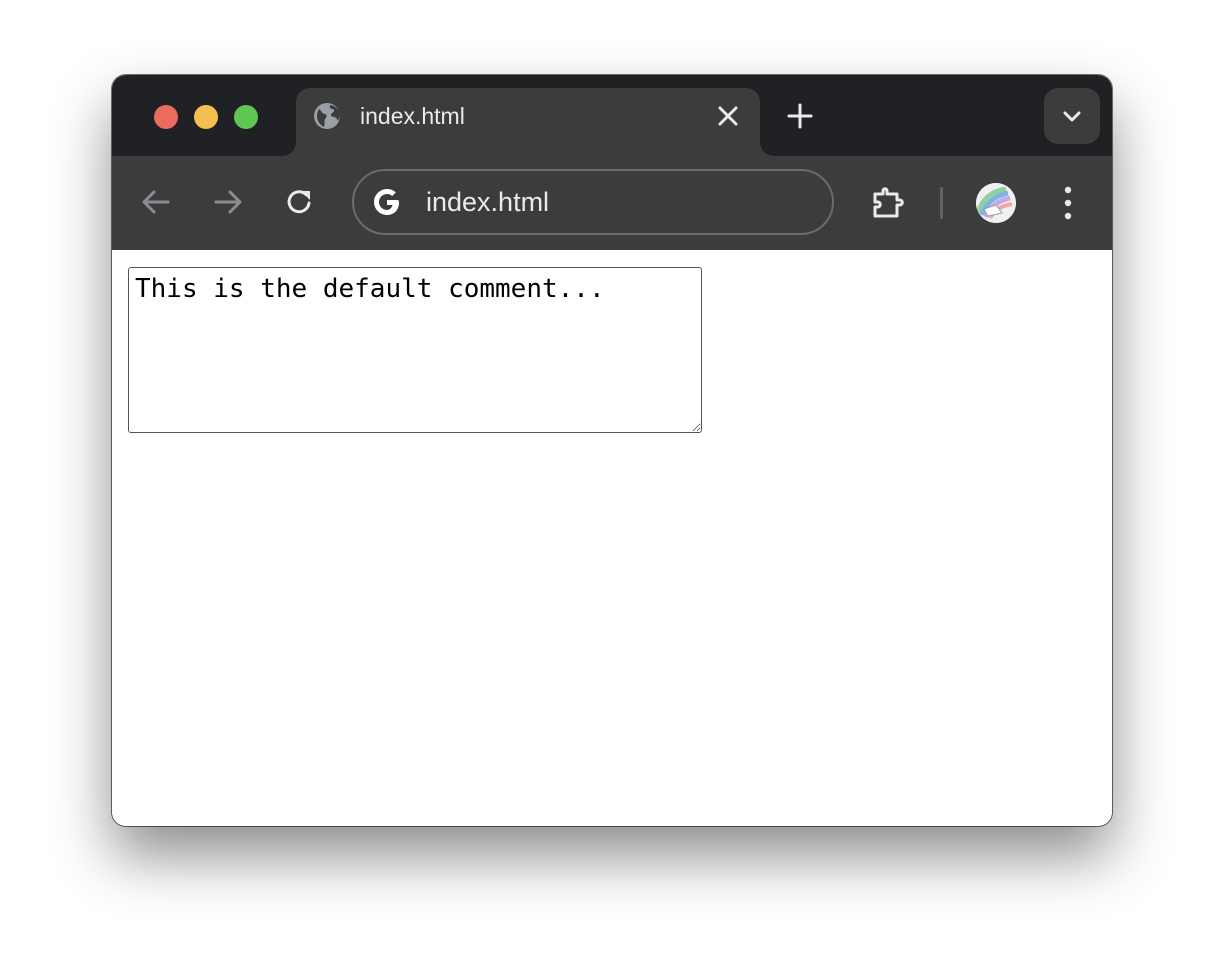 This screenshot has height=974, width=1224. Describe the element at coordinates (996, 203) in the screenshot. I see `avatar` at that location.